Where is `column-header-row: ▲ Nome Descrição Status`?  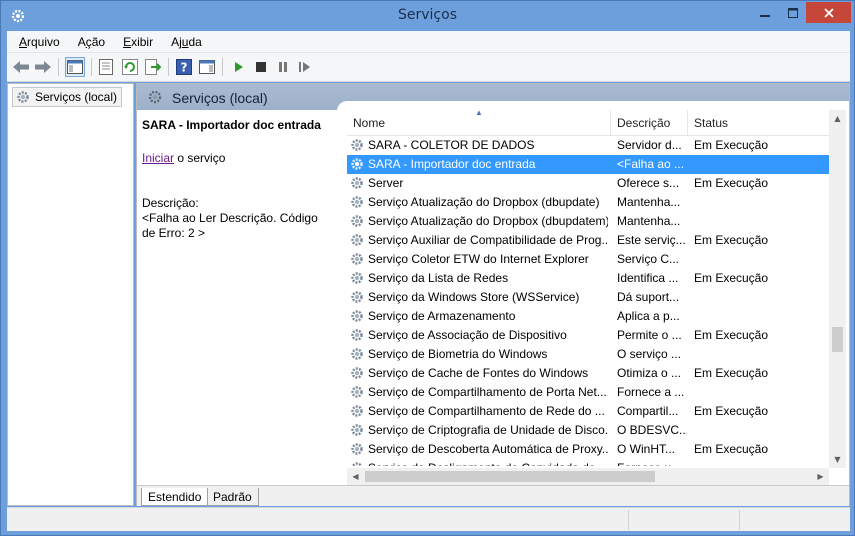
column-header-row: ▲ Nome Descrição Status is located at coordinates (588, 122).